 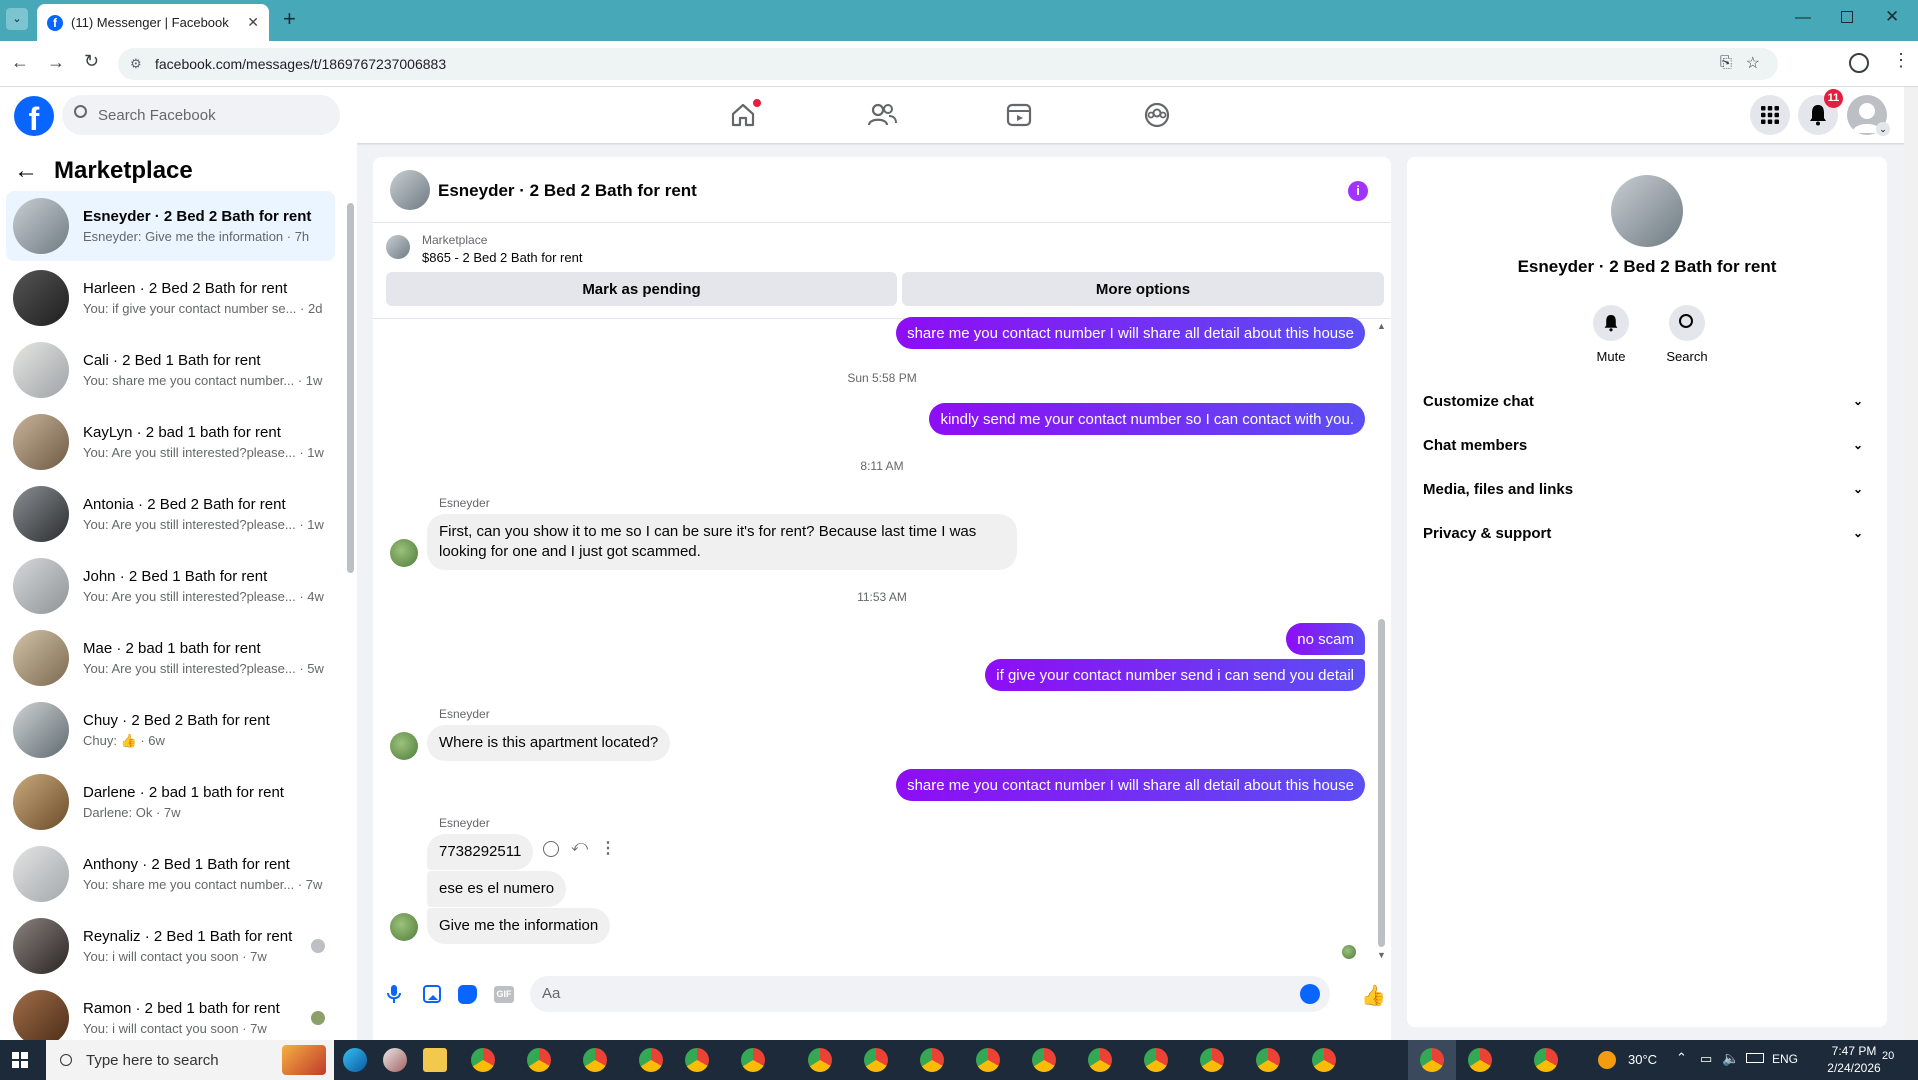 What do you see at coordinates (435, 1060) in the screenshot?
I see `file-explorer-icon` at bounding box center [435, 1060].